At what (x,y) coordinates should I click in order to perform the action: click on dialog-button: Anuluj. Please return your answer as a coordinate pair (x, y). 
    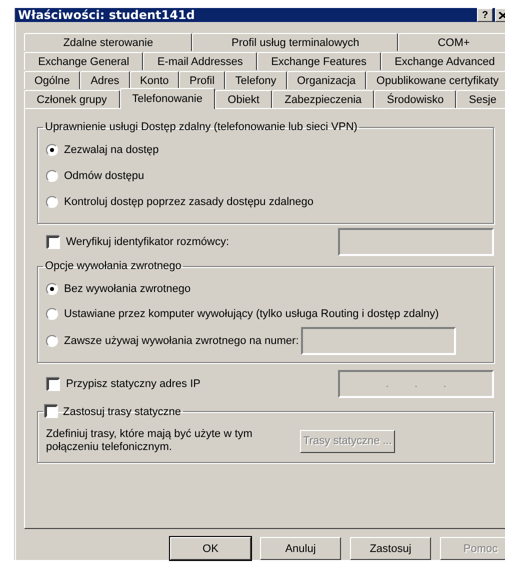
    Looking at the image, I should click on (300, 548).